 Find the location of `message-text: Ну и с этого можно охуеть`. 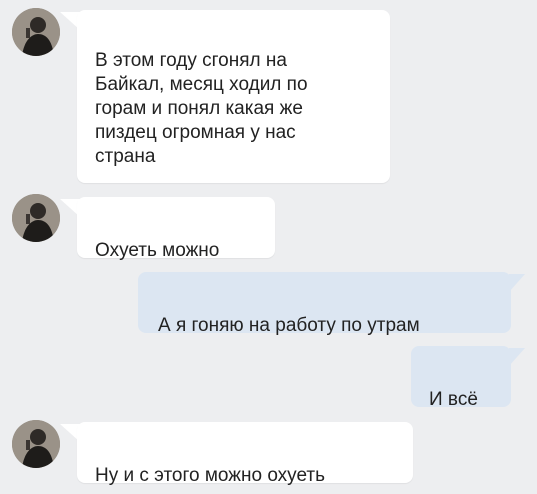

message-text: Ну и с этого можно охуеть is located at coordinates (210, 475).